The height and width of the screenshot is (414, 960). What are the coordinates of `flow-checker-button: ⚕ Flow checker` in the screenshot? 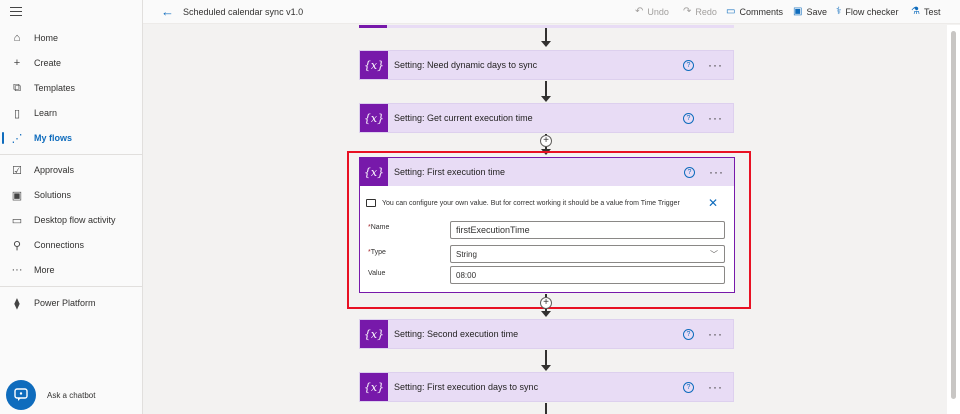 It's located at (867, 11).